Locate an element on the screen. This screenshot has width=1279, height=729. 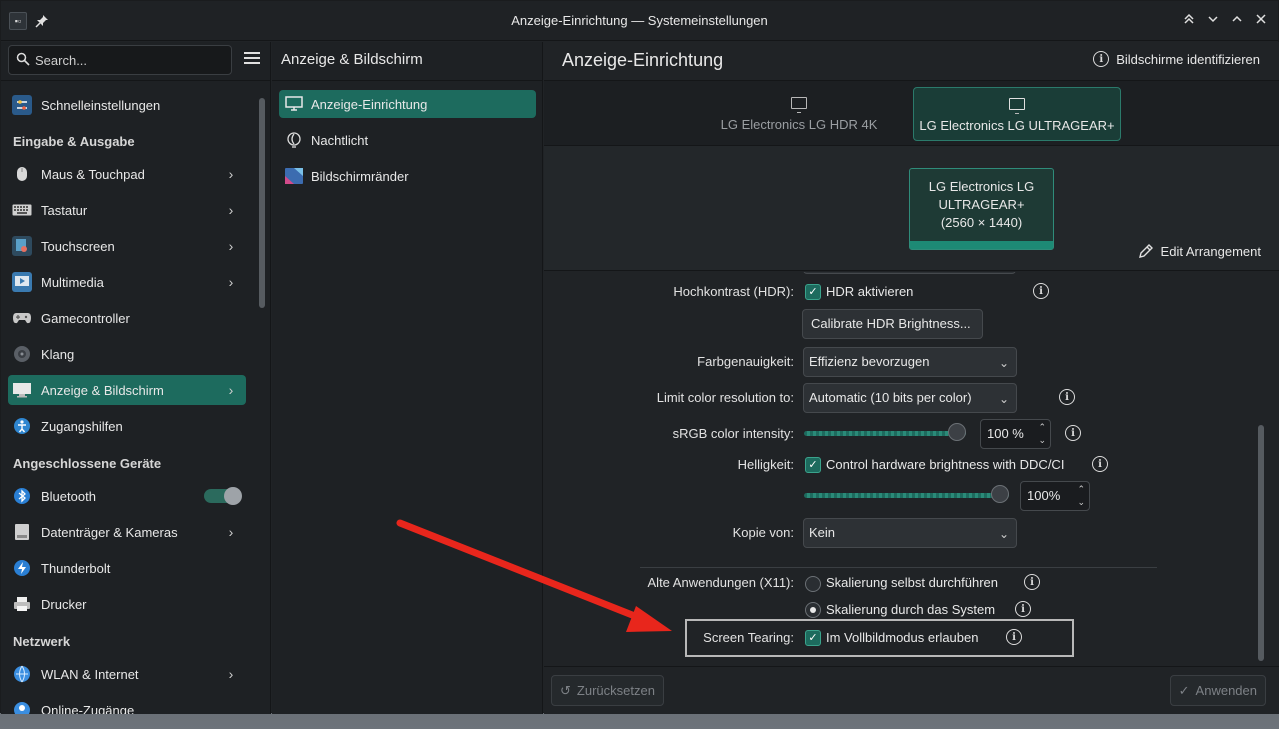
srgb-slider is located at coordinates (885, 432).